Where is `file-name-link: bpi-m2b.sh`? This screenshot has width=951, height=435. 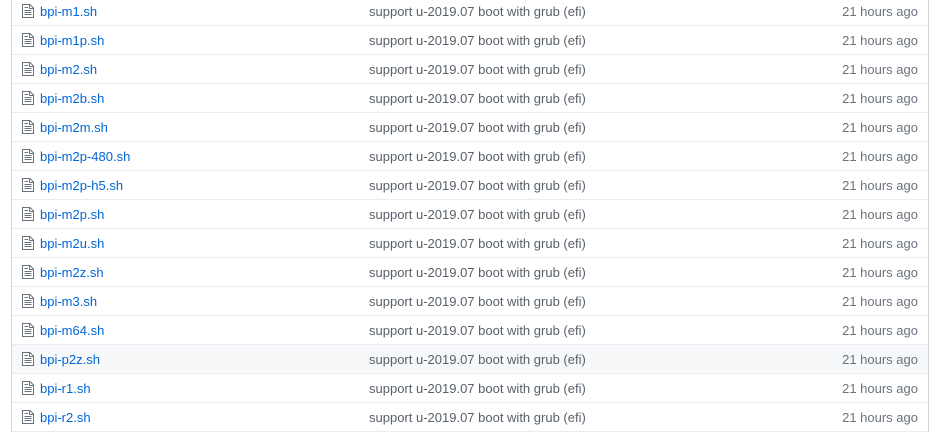 file-name-link: bpi-m2b.sh is located at coordinates (72, 98).